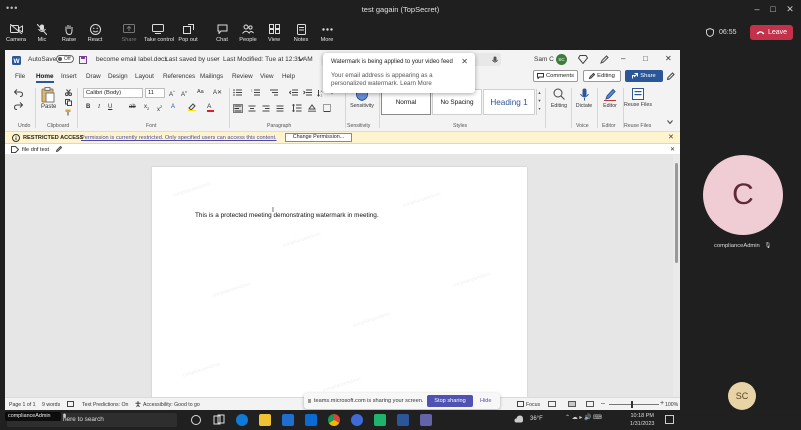 This screenshot has width=801, height=430. I want to click on italic-icon: I, so click(99, 107).